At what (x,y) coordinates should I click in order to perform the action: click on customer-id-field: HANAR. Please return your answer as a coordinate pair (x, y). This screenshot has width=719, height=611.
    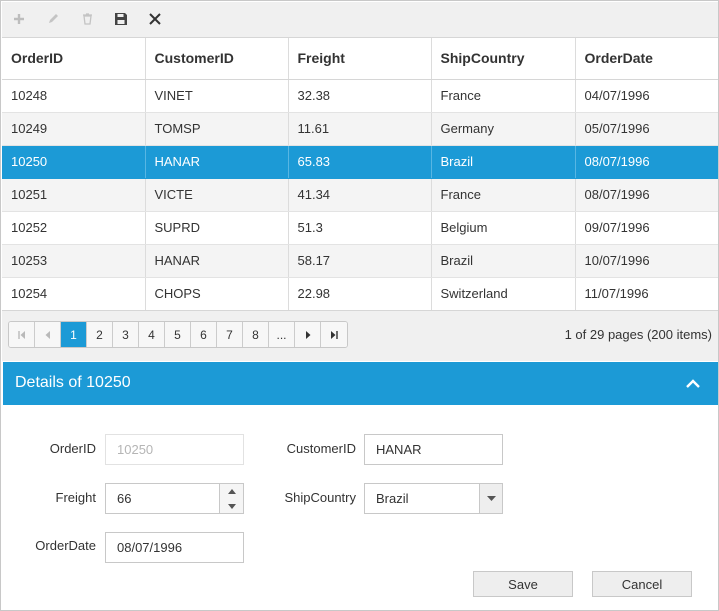
    Looking at the image, I should click on (433, 449).